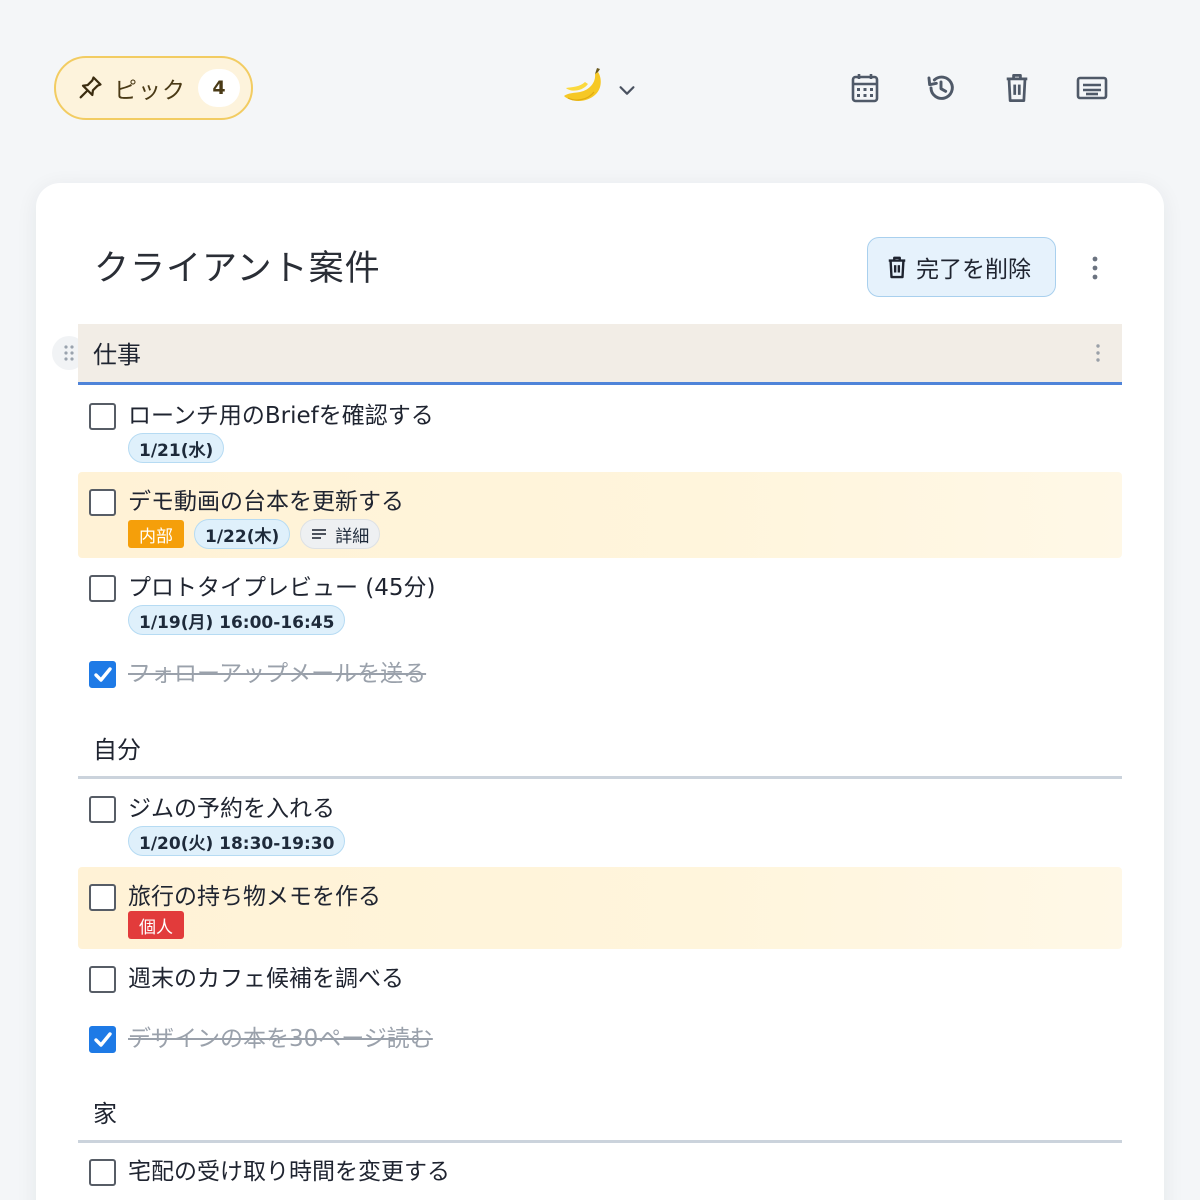 Image resolution: width=1200 pixels, height=1200 pixels. What do you see at coordinates (105, 1114) in the screenshot?
I see `section-title: 家` at bounding box center [105, 1114].